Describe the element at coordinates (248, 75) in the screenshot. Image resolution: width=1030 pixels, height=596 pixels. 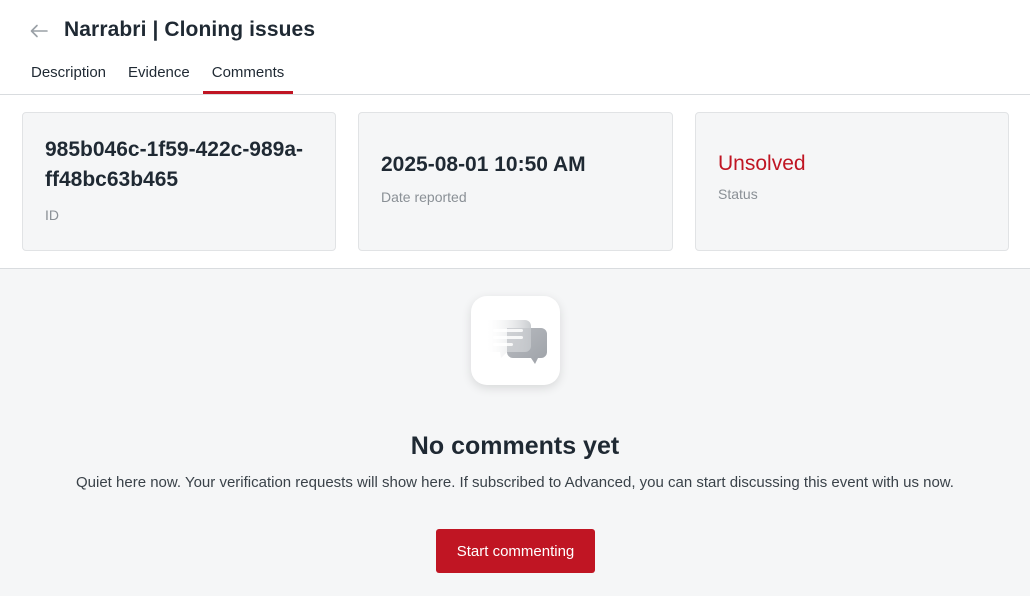
I see `tab-comments: Comments` at that location.